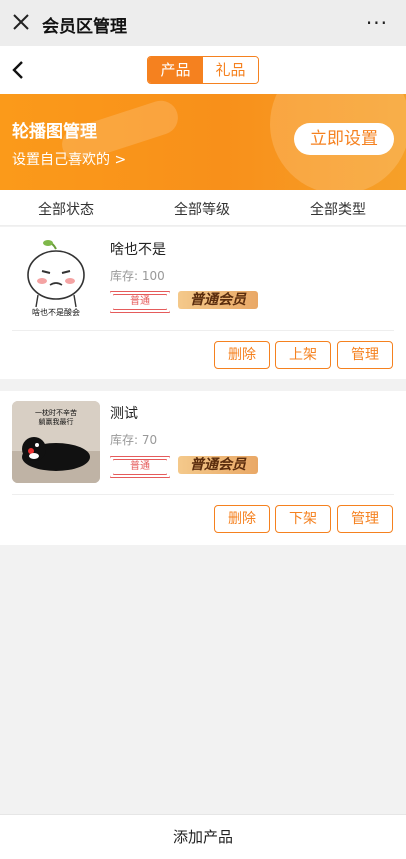 The height and width of the screenshot is (859, 406). What do you see at coordinates (303, 519) in the screenshot?
I see `unlist-button: 下架` at bounding box center [303, 519].